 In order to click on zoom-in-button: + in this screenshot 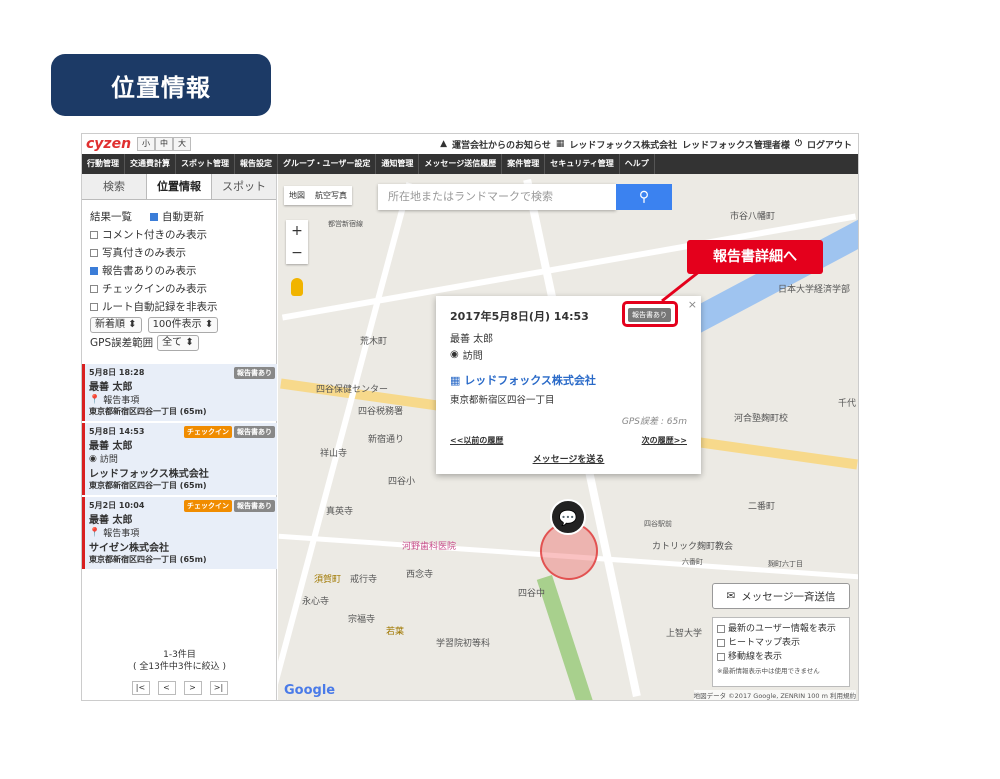, I will do `click(297, 231)`.